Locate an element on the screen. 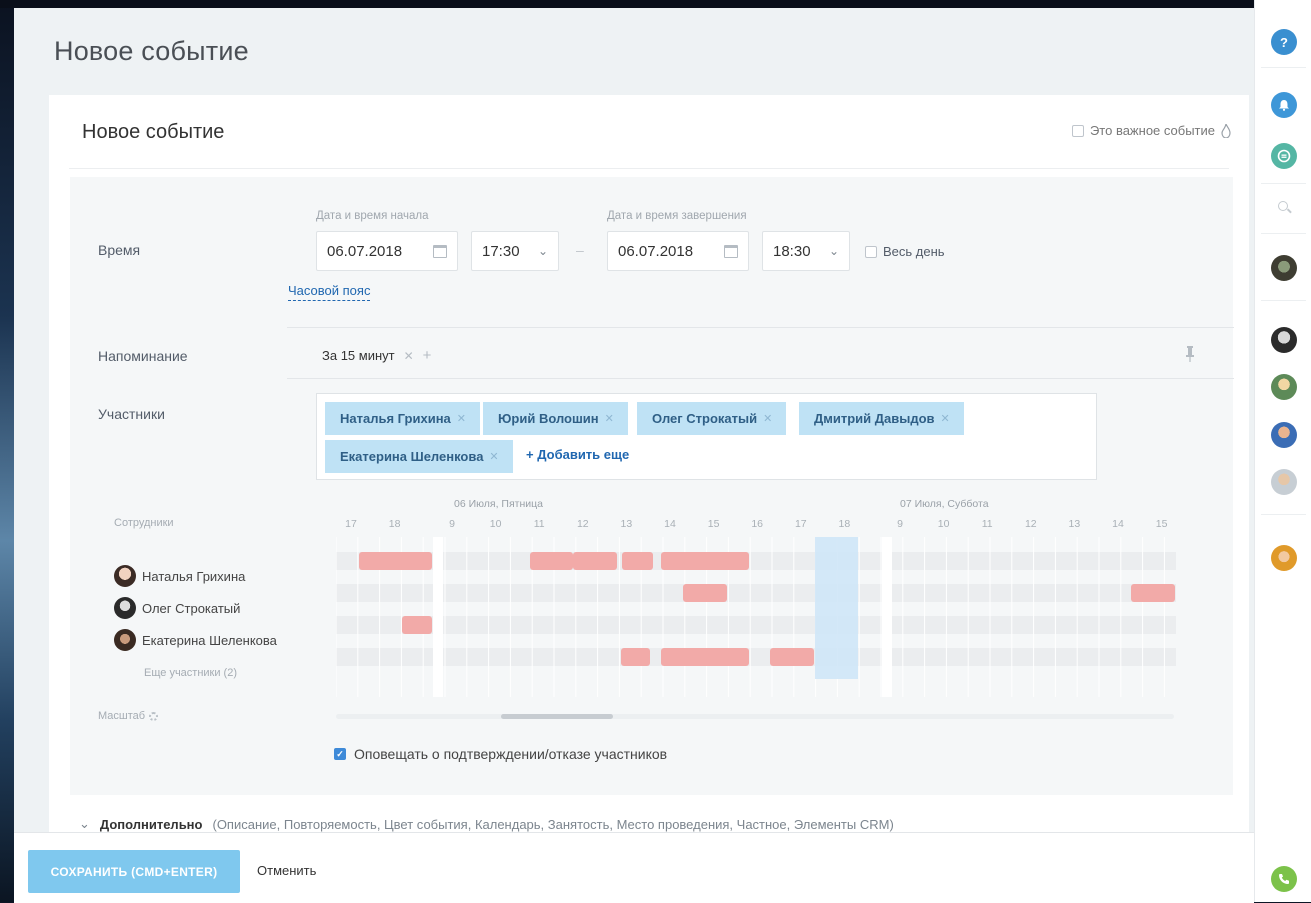 Image resolution: width=1311 pixels, height=903 pixels. member-tag: Наталья Грихина ✕ is located at coordinates (402, 418).